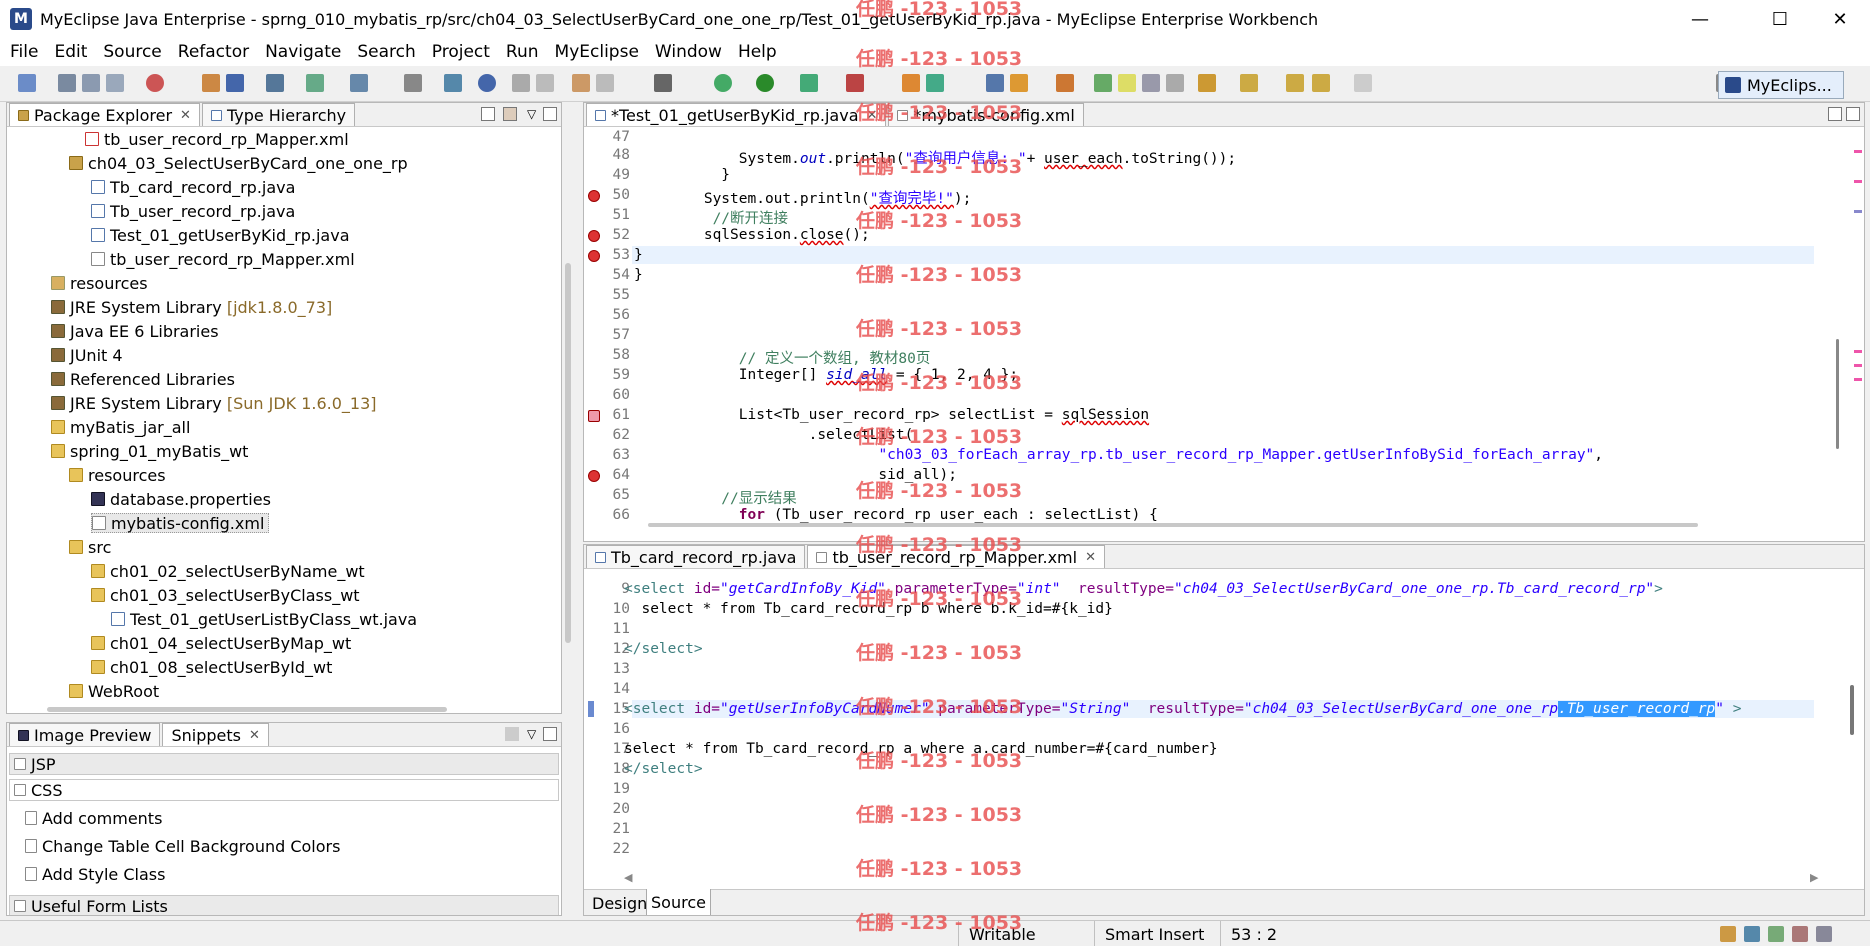  What do you see at coordinates (522, 52) in the screenshot?
I see `menu-run: Run` at bounding box center [522, 52].